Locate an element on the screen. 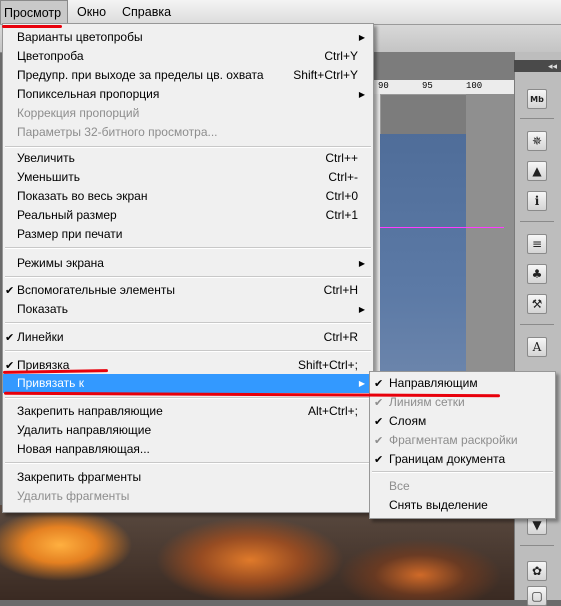  menu-item-label: Закрепить направляющие is located at coordinates (90, 411).